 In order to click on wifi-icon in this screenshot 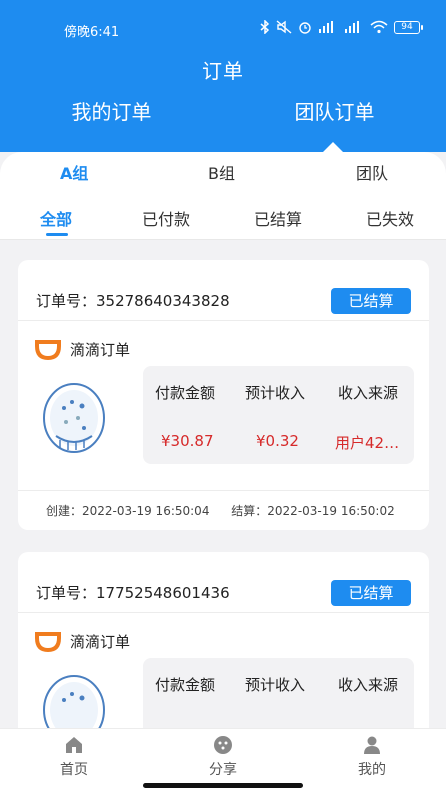, I will do `click(379, 27)`.